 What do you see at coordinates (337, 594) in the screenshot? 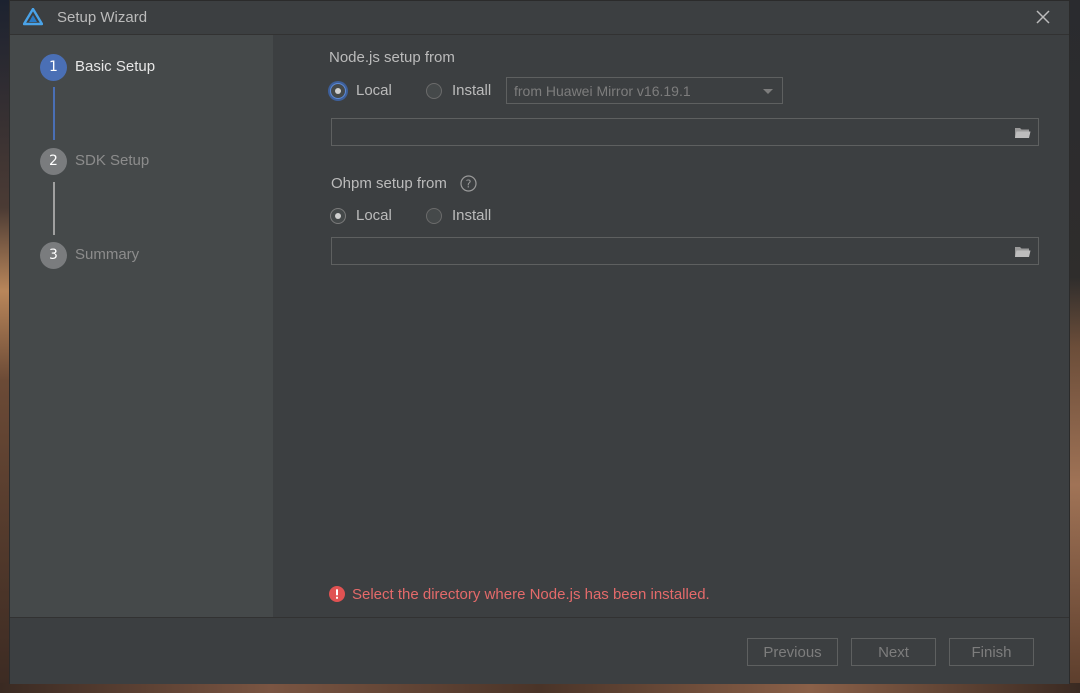
I see `error-icon` at bounding box center [337, 594].